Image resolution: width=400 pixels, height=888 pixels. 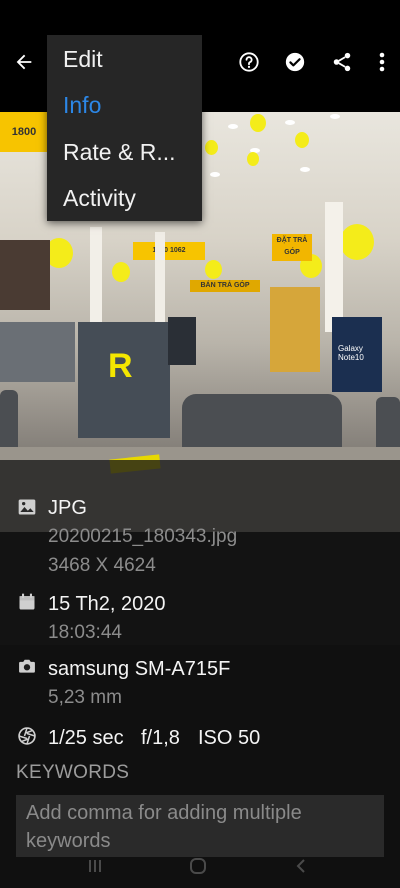 I want to click on aperture-value: f/1,8, so click(x=160, y=738).